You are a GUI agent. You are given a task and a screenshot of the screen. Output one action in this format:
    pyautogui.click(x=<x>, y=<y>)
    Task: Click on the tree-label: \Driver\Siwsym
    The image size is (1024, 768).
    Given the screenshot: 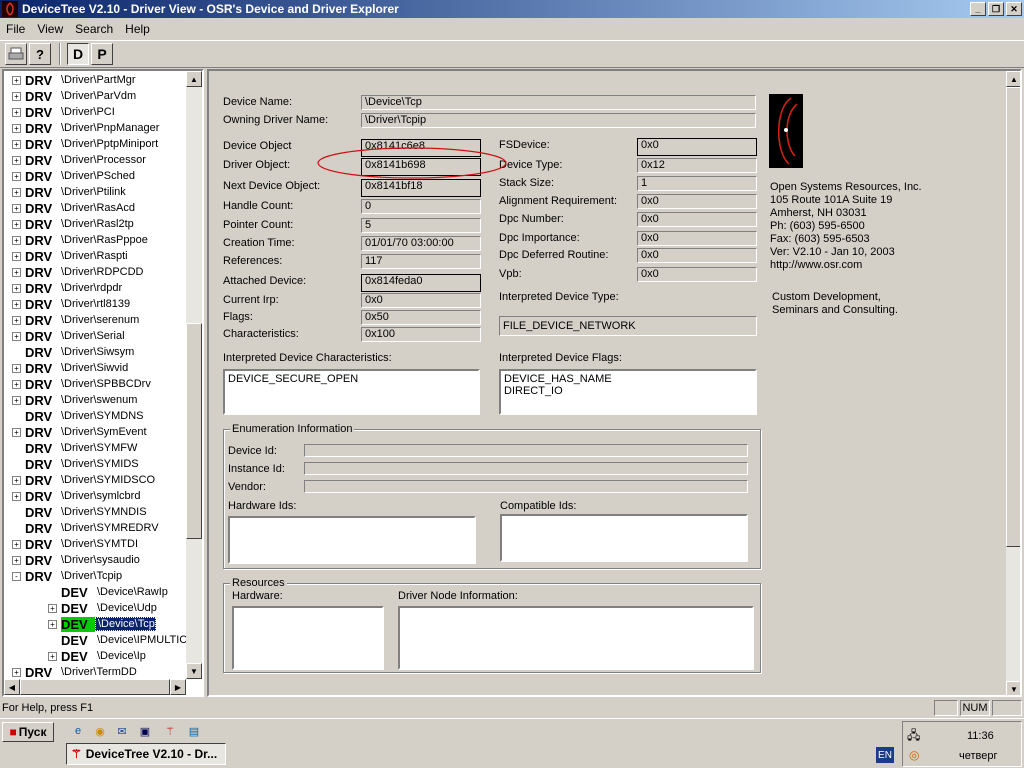 What is the action you would take?
    pyautogui.click(x=96, y=352)
    